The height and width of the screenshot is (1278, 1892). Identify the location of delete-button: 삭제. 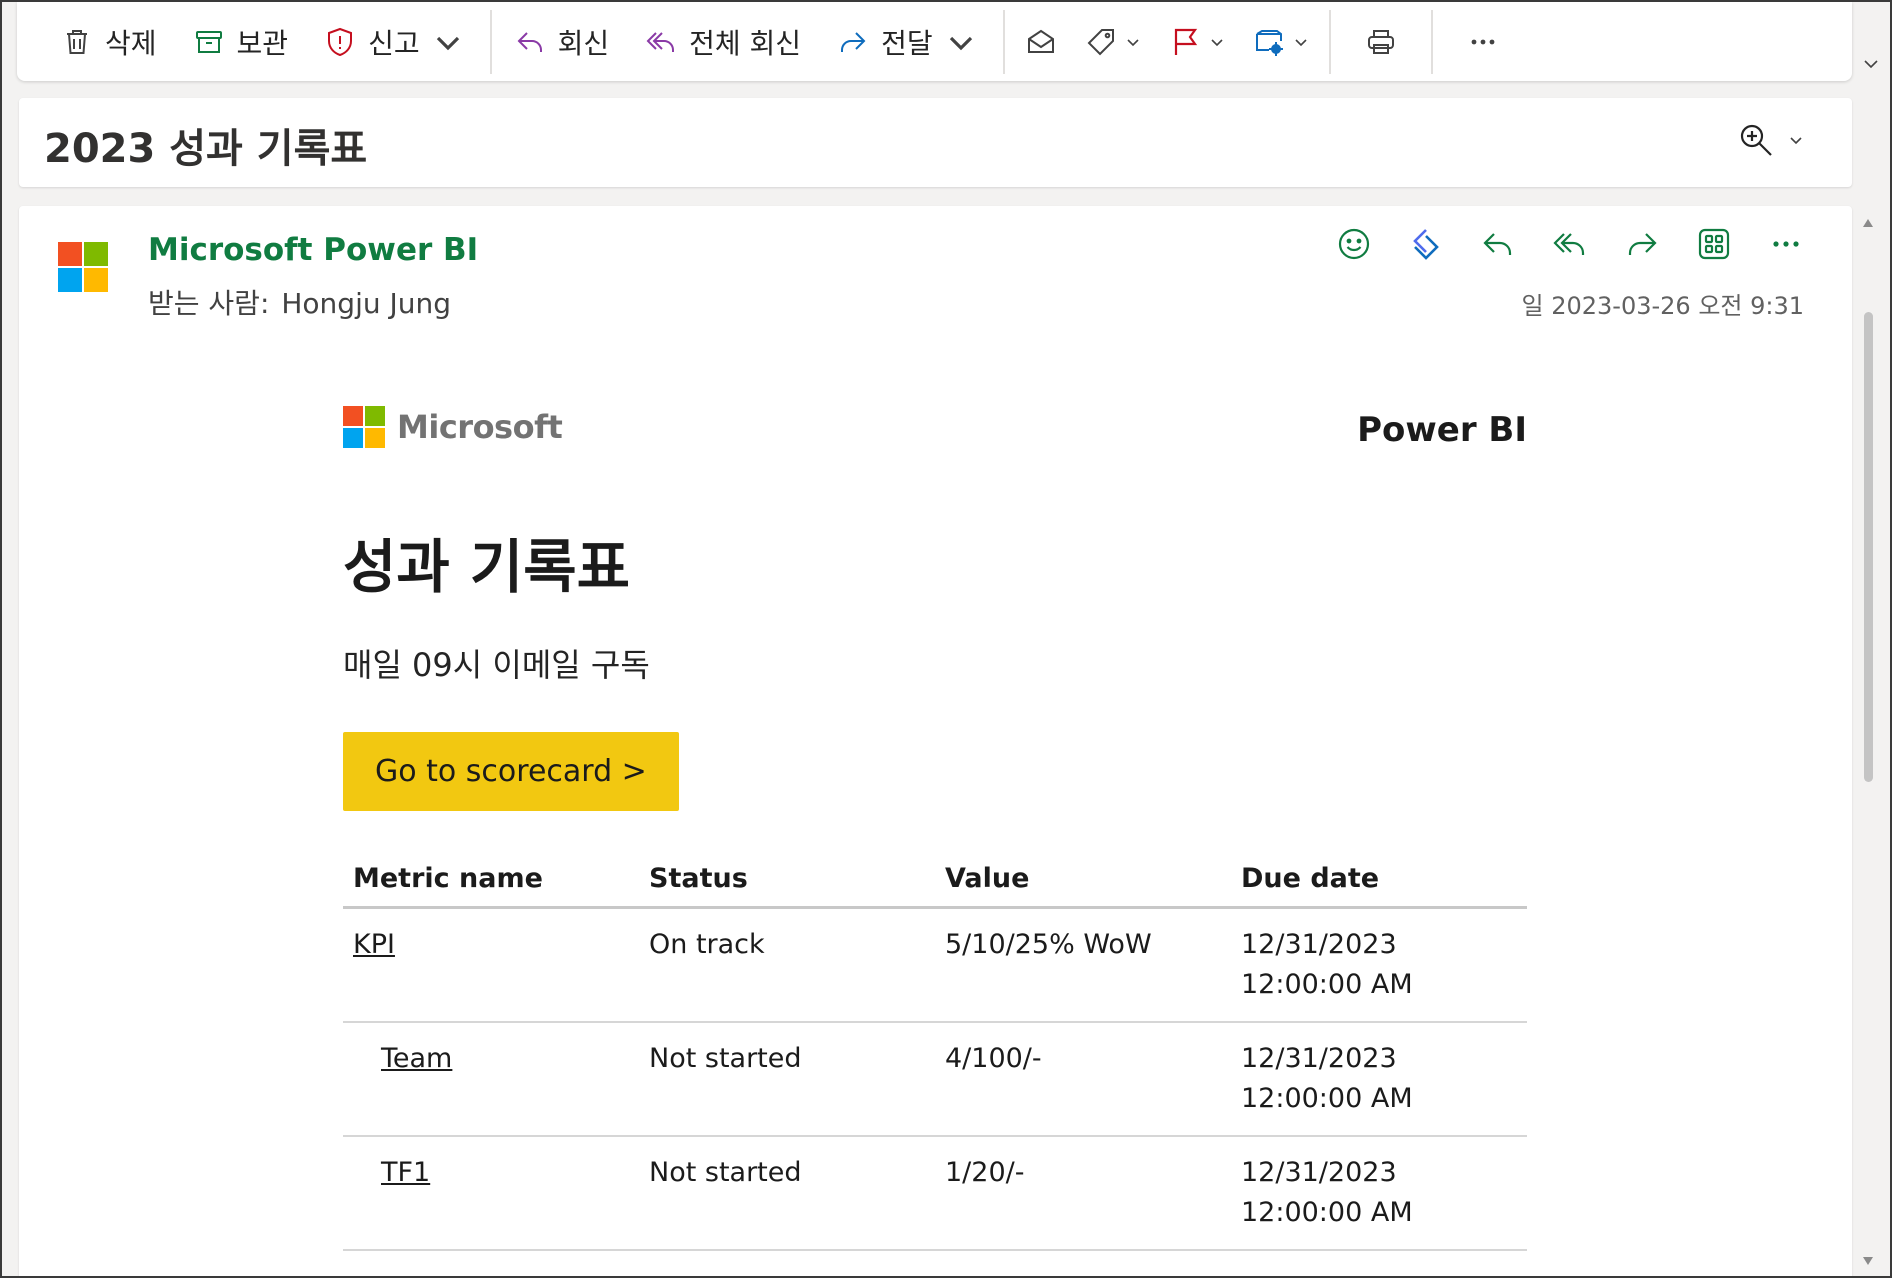
(111, 42).